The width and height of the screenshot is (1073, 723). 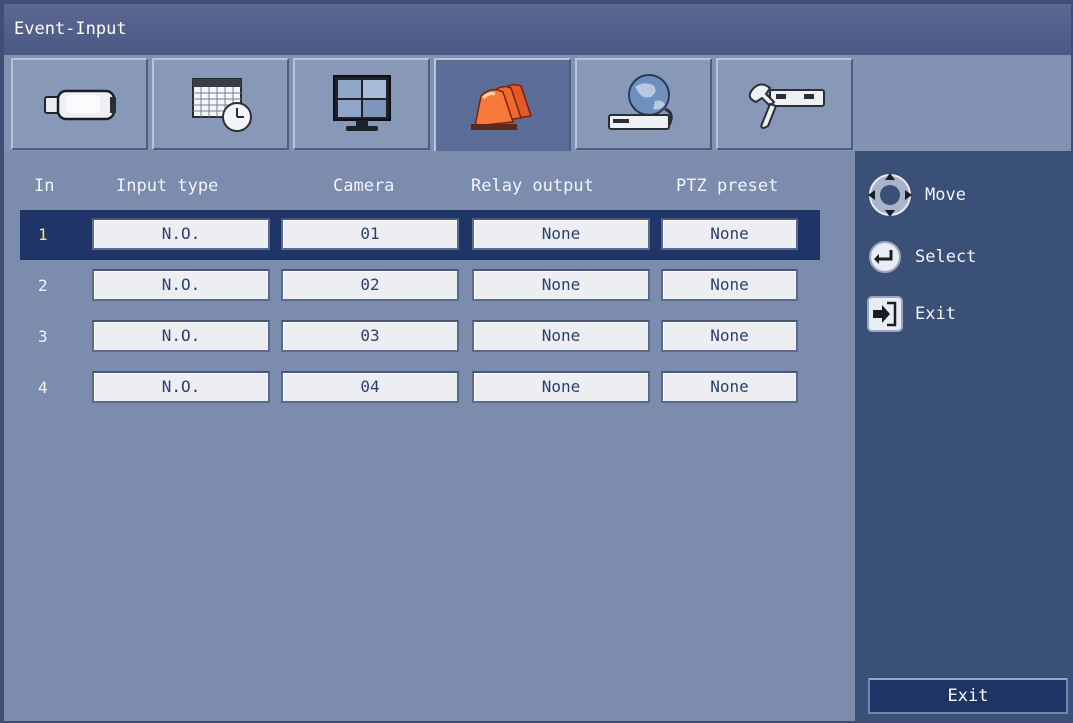 I want to click on camera-field: 04, so click(x=370, y=387).